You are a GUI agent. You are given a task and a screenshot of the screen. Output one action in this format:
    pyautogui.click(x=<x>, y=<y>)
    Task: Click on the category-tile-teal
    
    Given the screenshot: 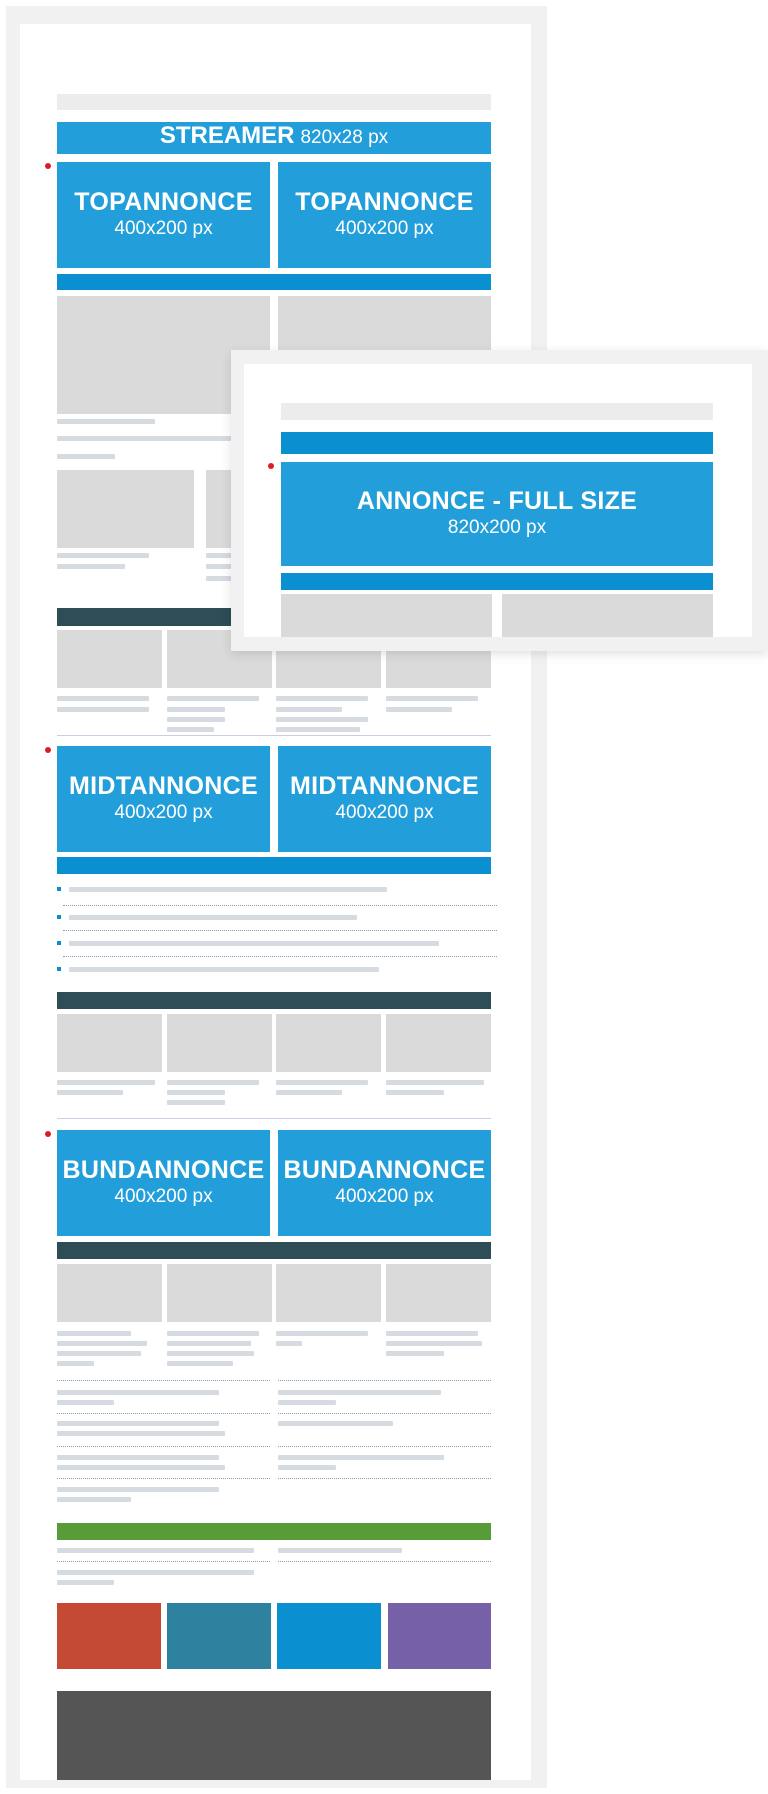 What is the action you would take?
    pyautogui.click(x=219, y=1636)
    